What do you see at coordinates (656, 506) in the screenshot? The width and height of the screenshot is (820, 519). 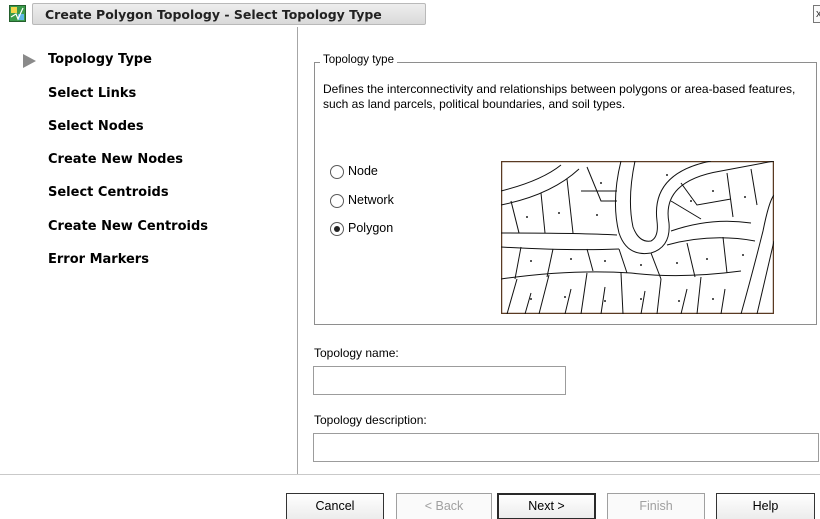 I see `finish-button: Finish` at bounding box center [656, 506].